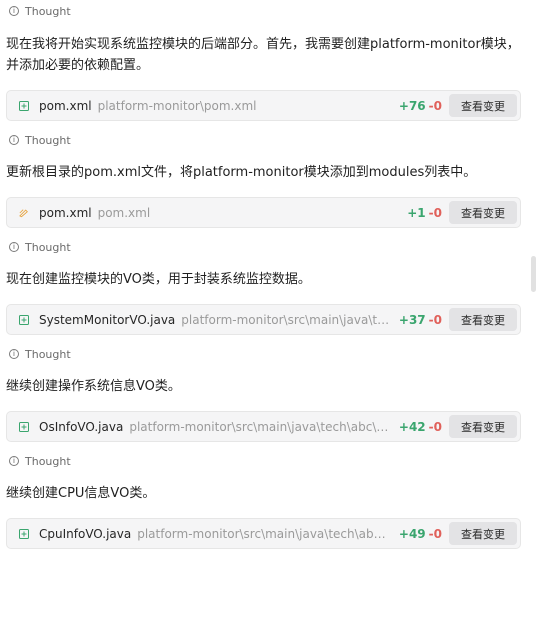  What do you see at coordinates (158, 279) in the screenshot?
I see `assistant-message: 现在创建监控模块的VO类，用于封装系统监控数据。` at bounding box center [158, 279].